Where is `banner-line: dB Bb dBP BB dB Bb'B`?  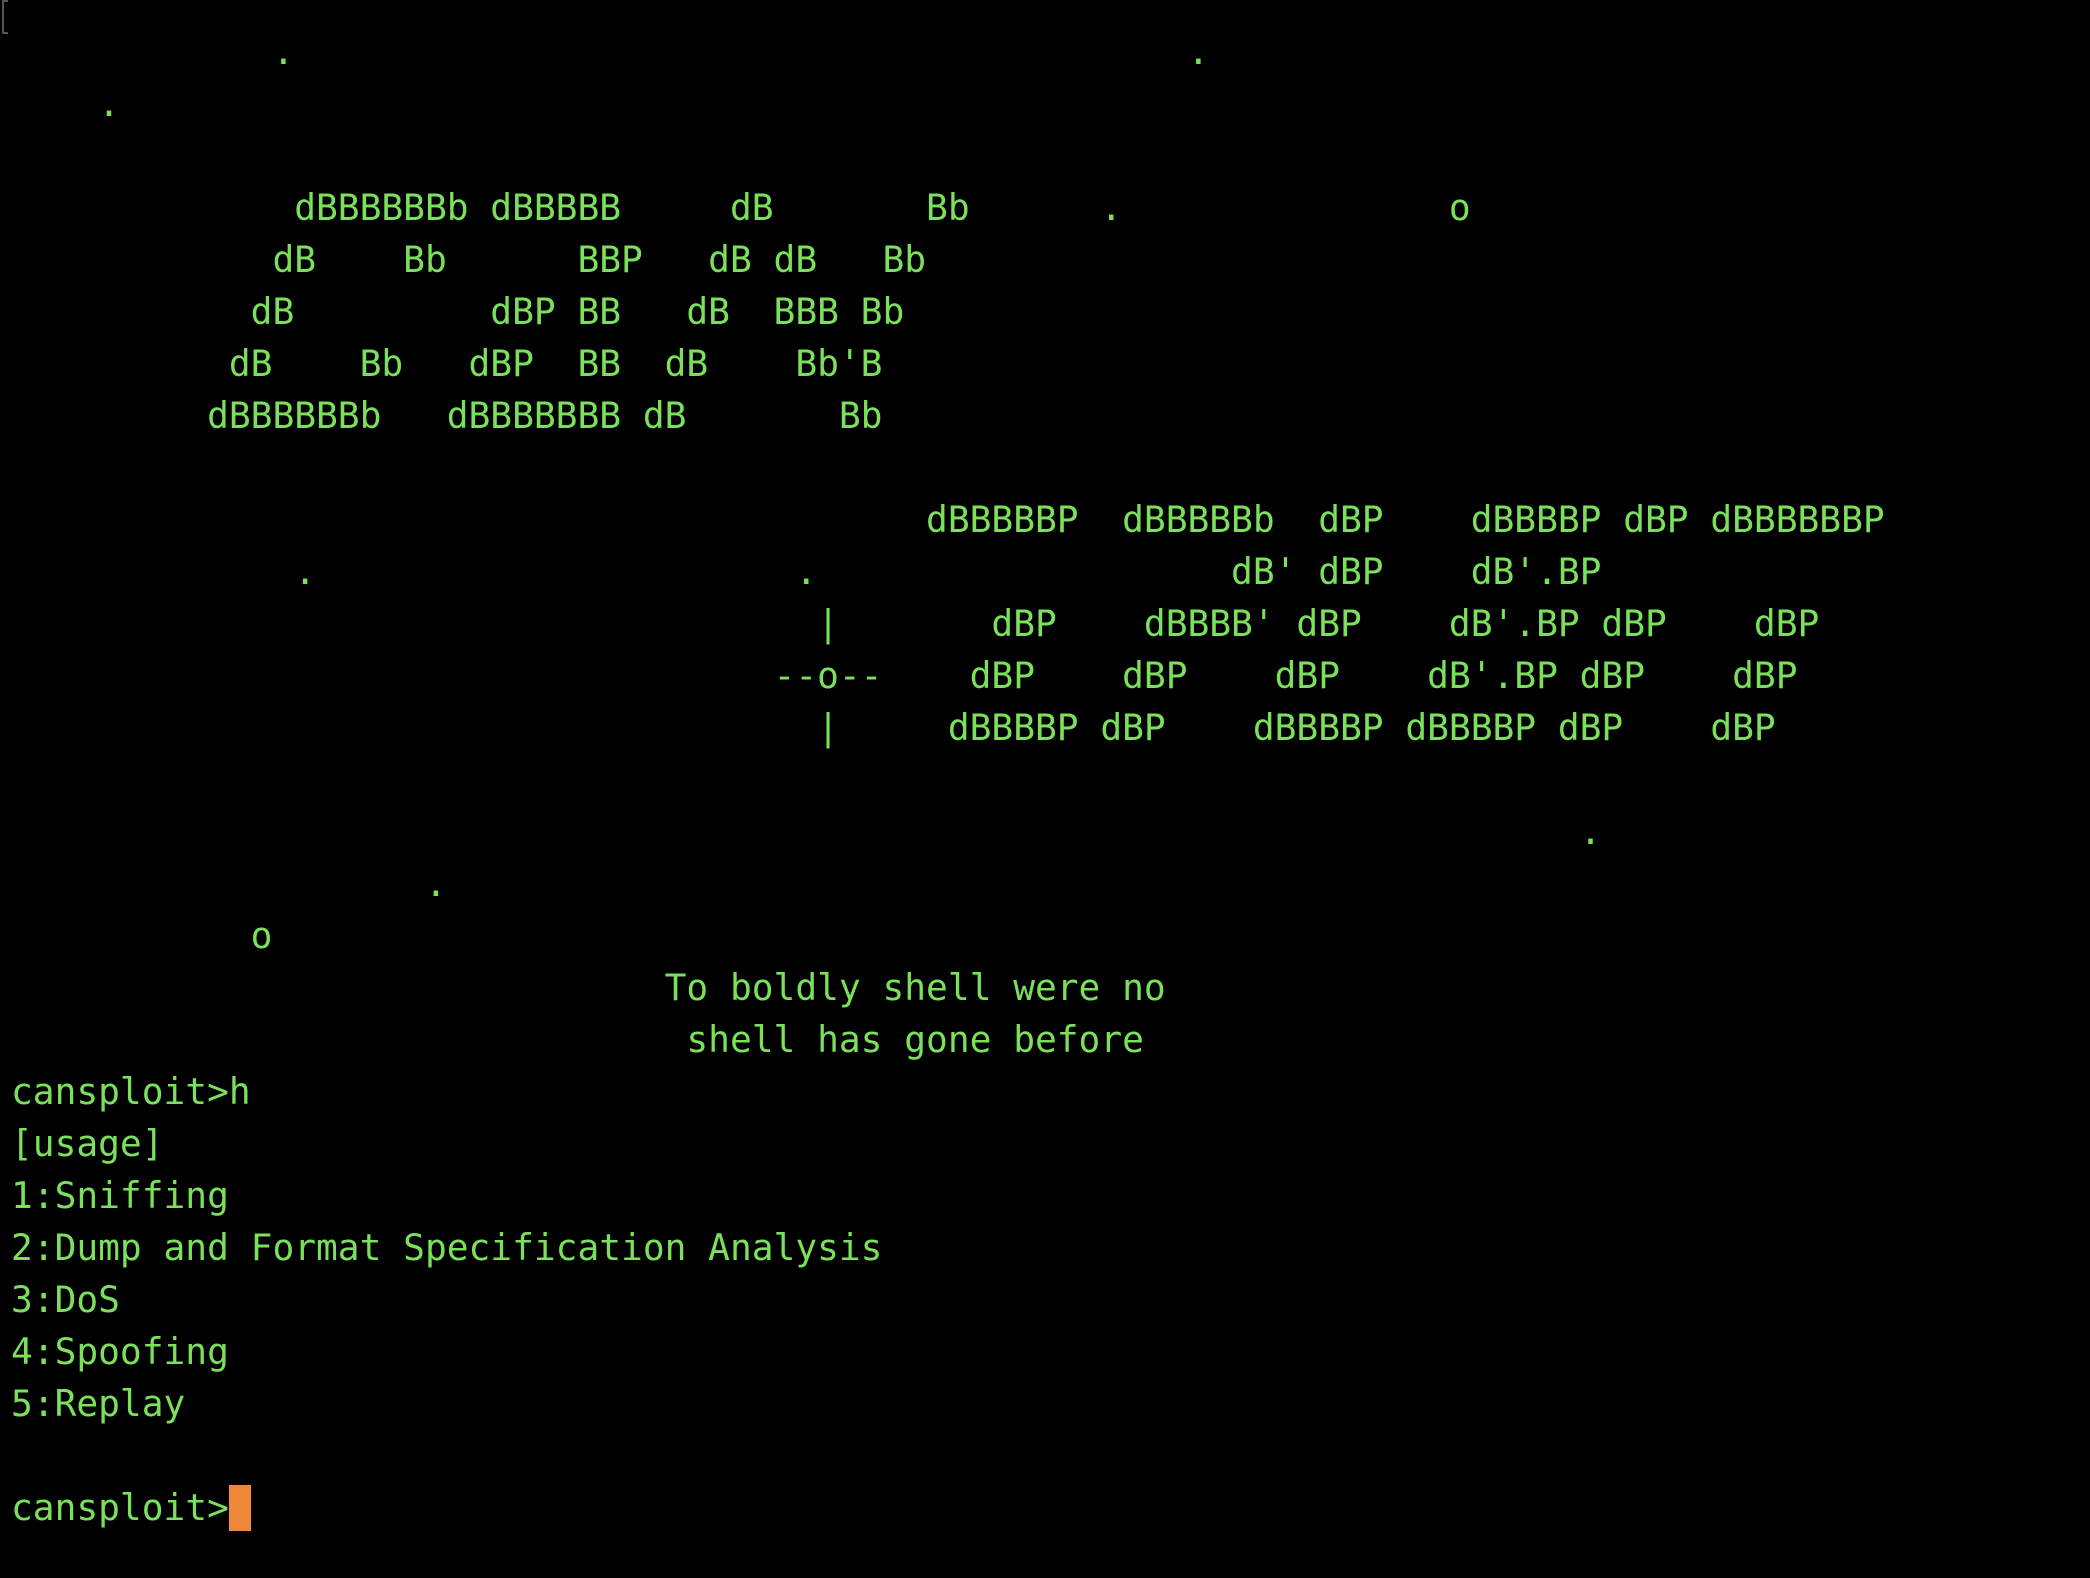 banner-line: dB Bb dBP BB dB Bb'B is located at coordinates (447, 363).